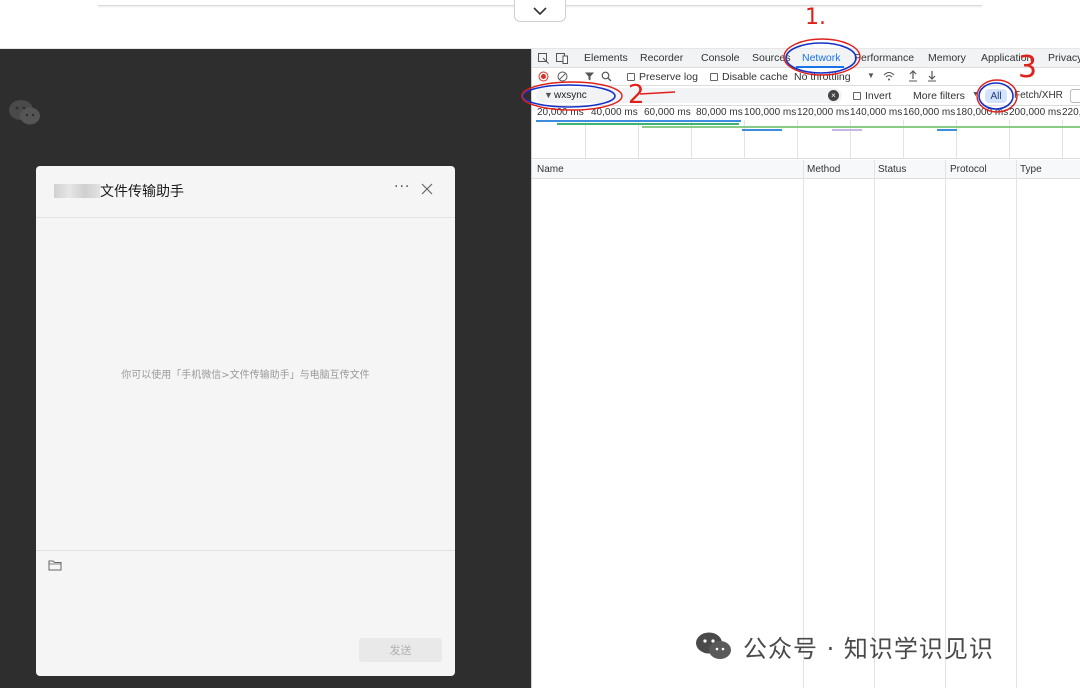 The height and width of the screenshot is (688, 1080). What do you see at coordinates (548, 95) in the screenshot?
I see `funnel-icon: ▼` at bounding box center [548, 95].